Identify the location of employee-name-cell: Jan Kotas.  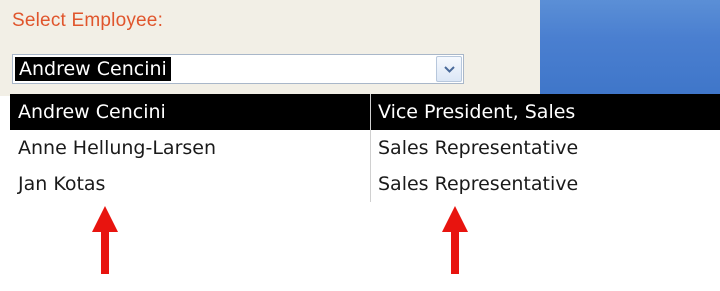
(62, 184).